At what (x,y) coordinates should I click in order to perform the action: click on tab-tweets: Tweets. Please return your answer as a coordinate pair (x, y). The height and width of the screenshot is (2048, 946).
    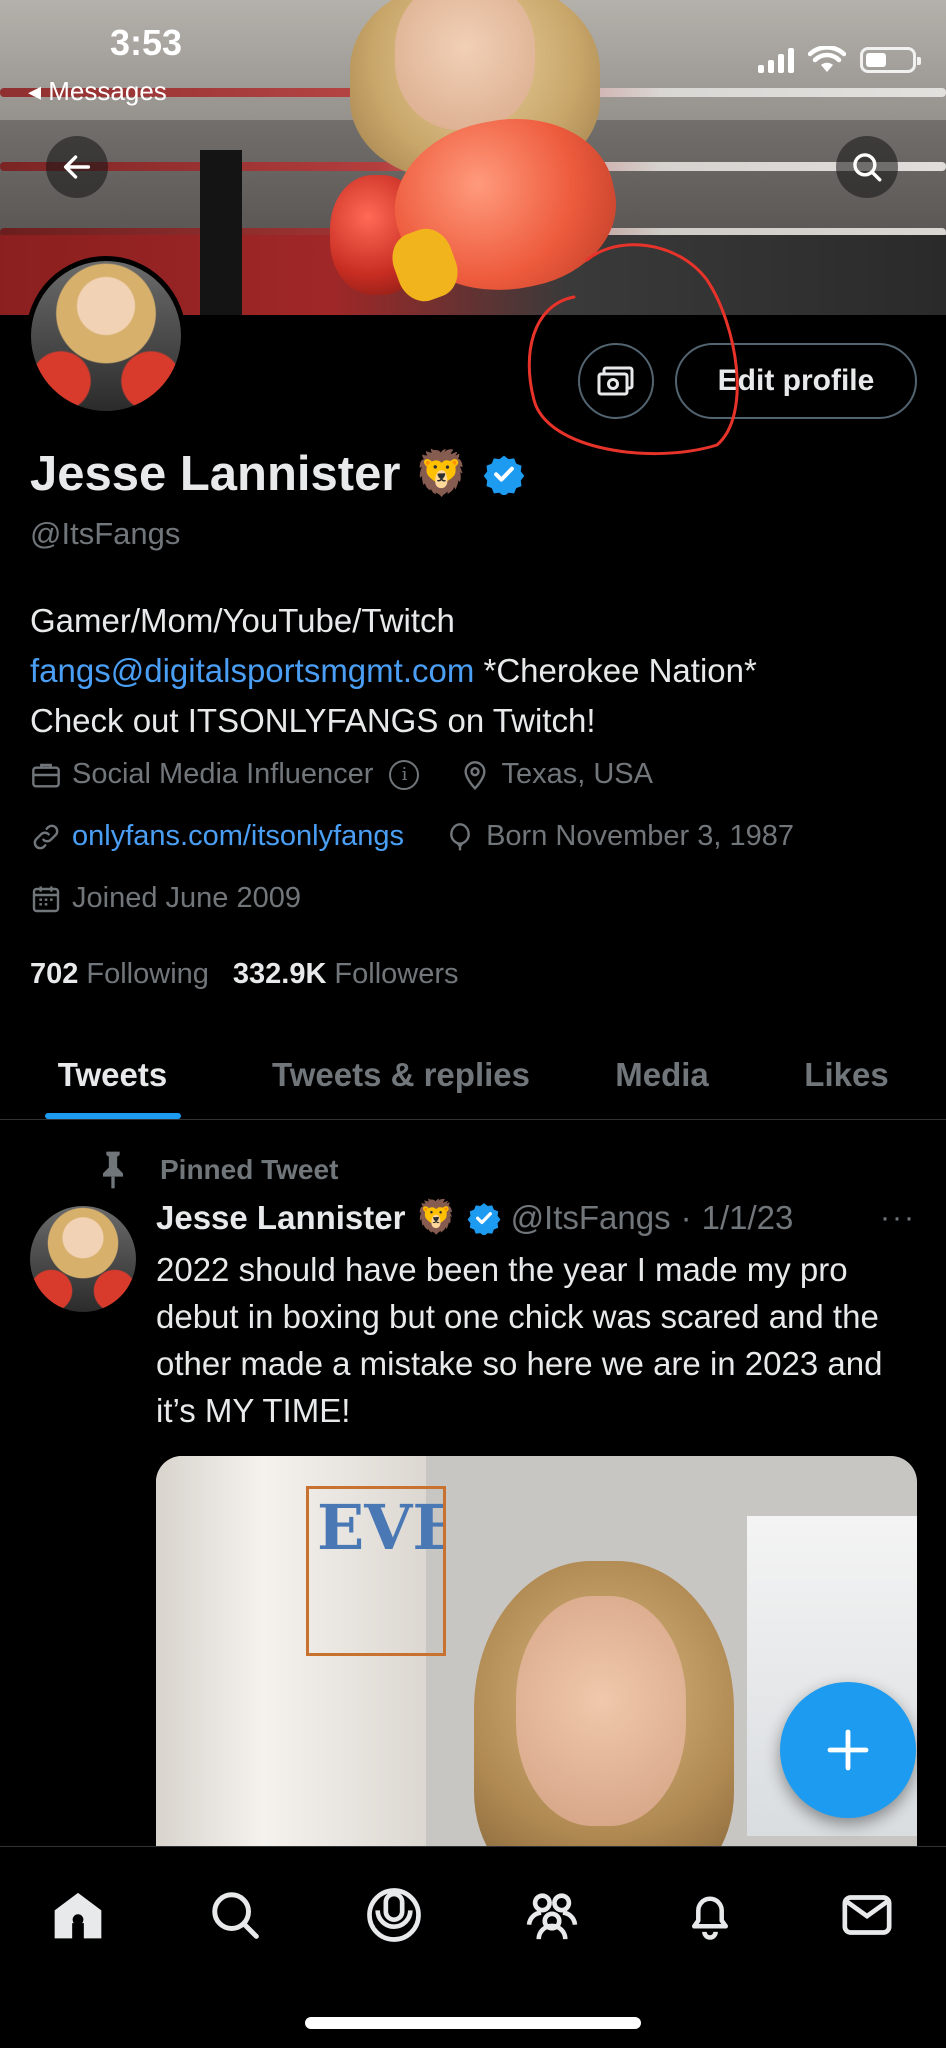
    Looking at the image, I should click on (112, 1074).